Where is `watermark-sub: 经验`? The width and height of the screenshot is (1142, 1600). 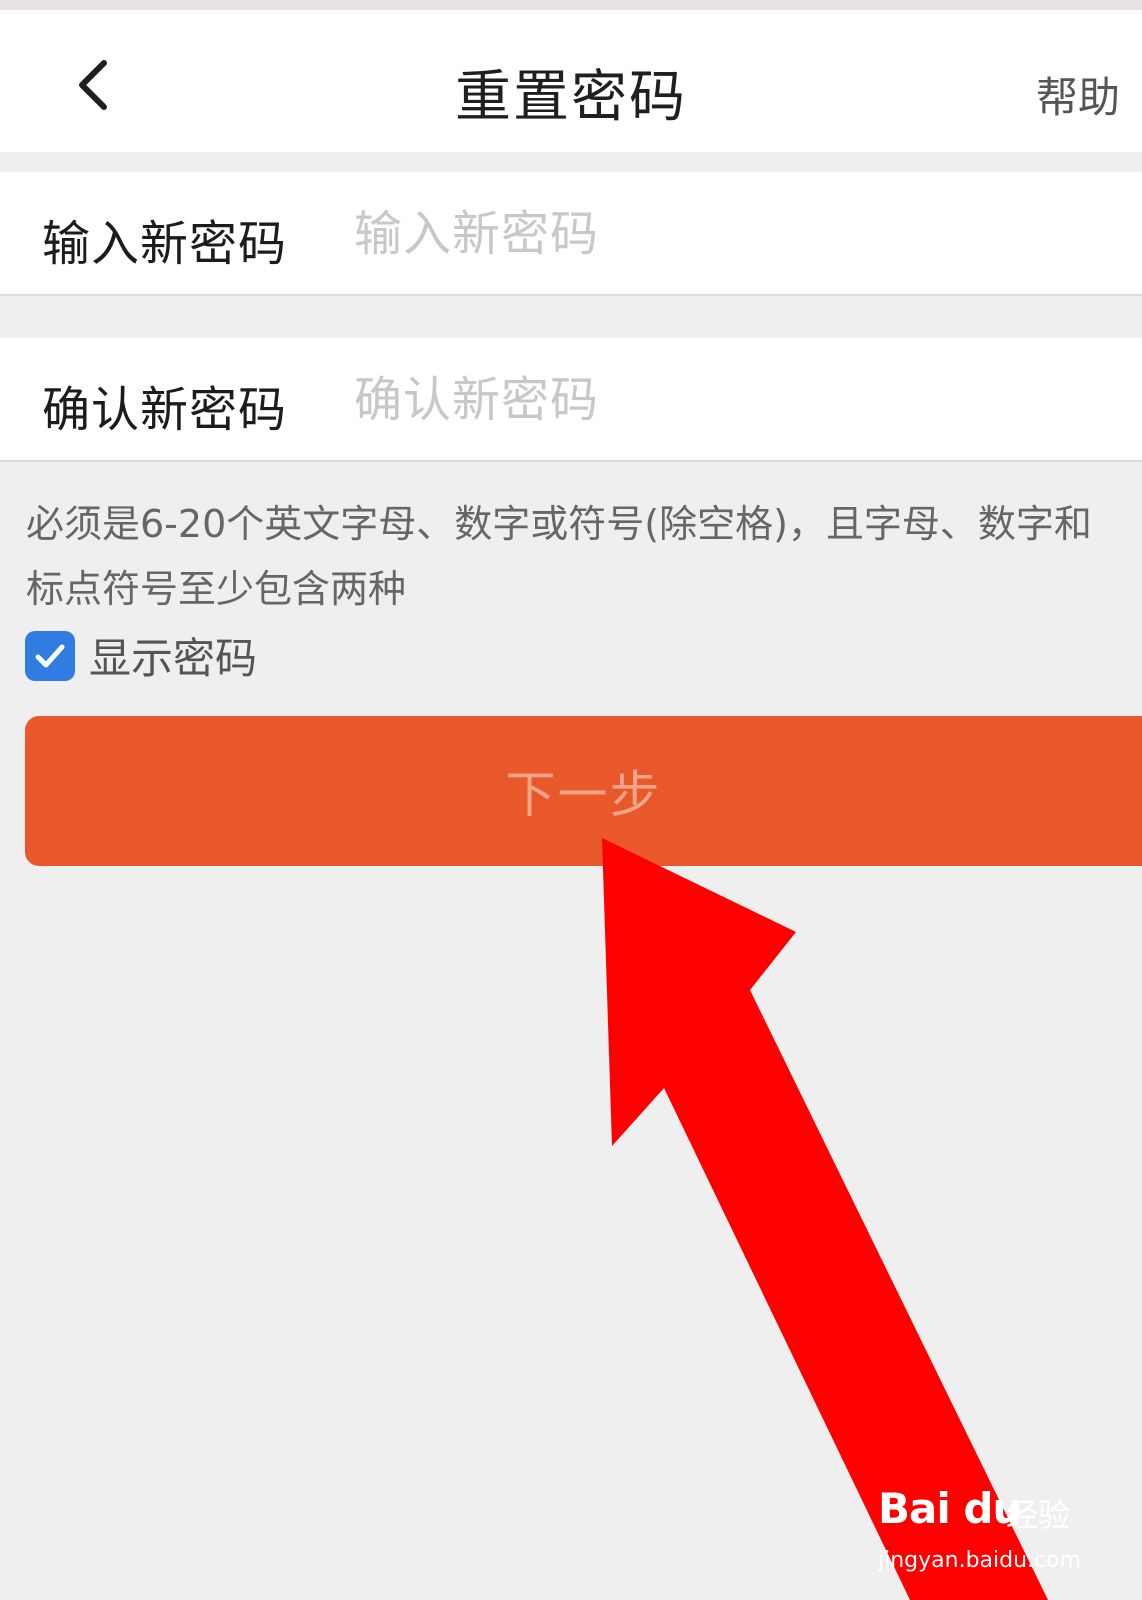 watermark-sub: 经验 is located at coordinates (1038, 1515).